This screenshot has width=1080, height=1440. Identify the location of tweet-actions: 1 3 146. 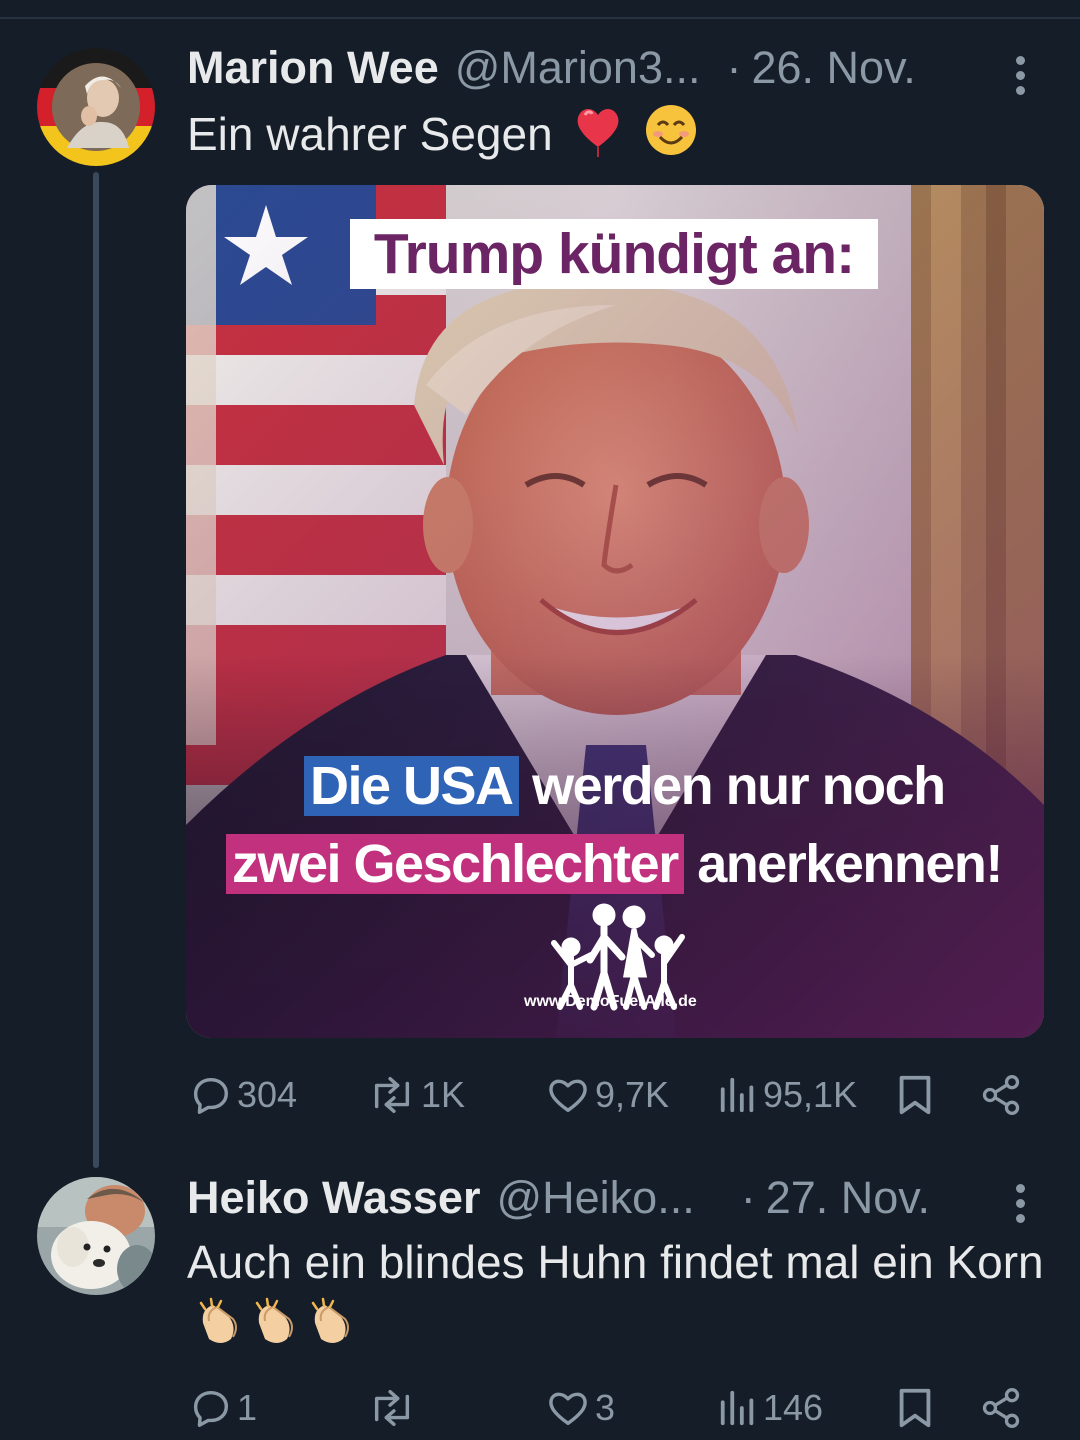
(608, 1408).